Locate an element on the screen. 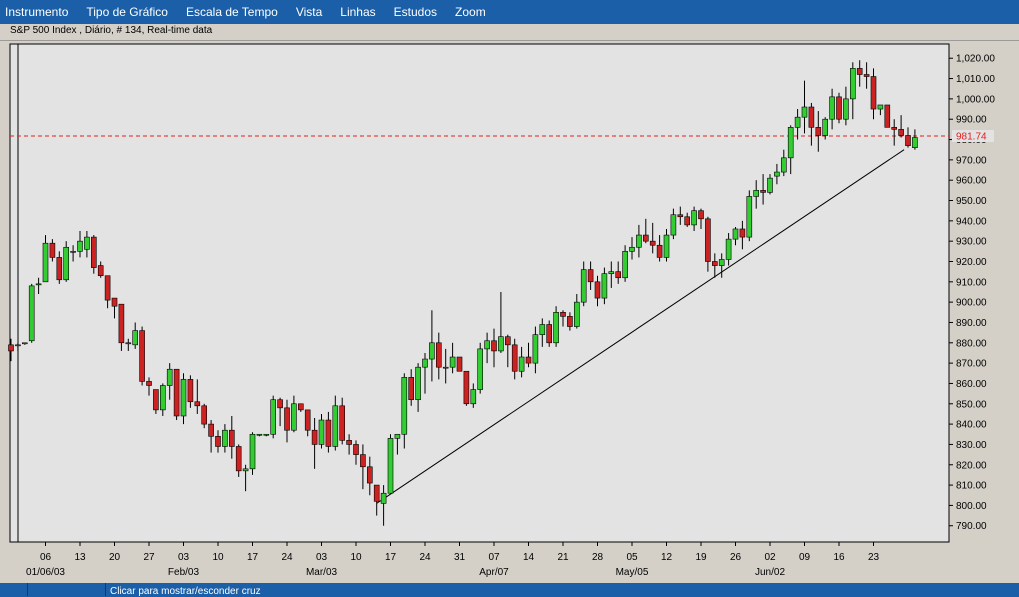 This screenshot has width=1019, height=597. current-price-label: 981.74 is located at coordinates (971, 136).